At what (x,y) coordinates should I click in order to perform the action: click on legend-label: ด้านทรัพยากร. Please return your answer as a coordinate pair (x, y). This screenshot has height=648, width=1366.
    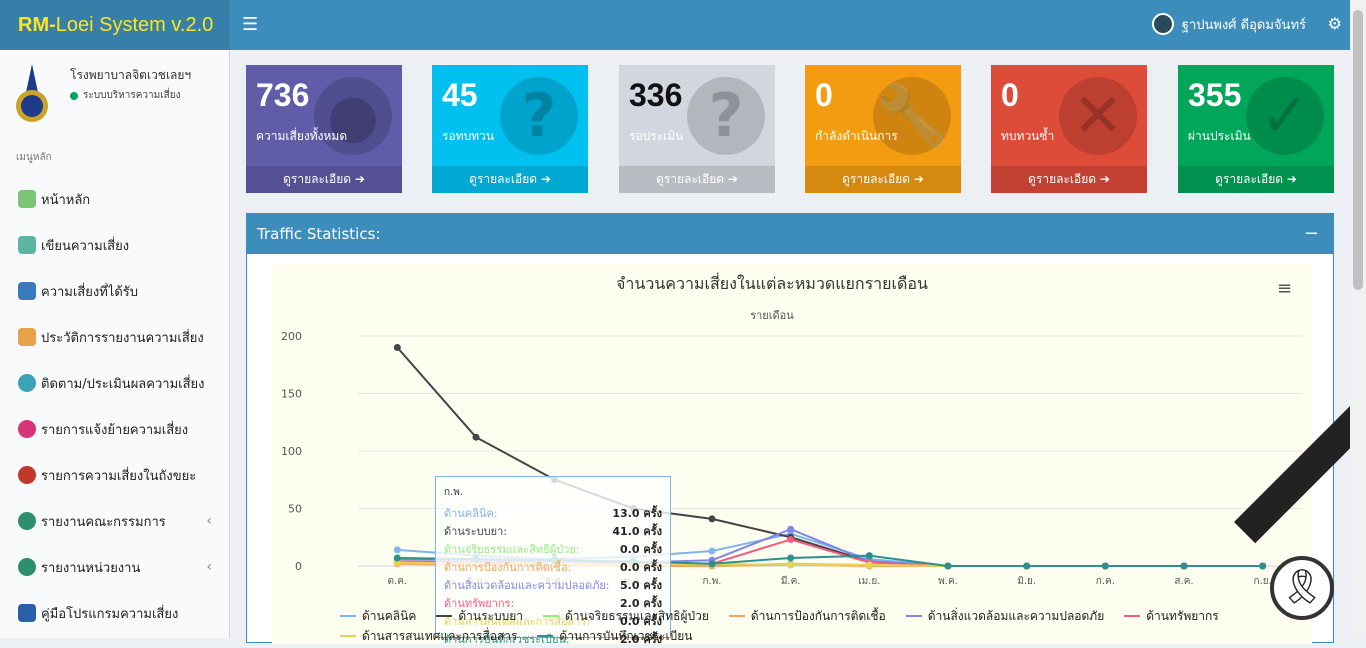
    Looking at the image, I should click on (1182, 615).